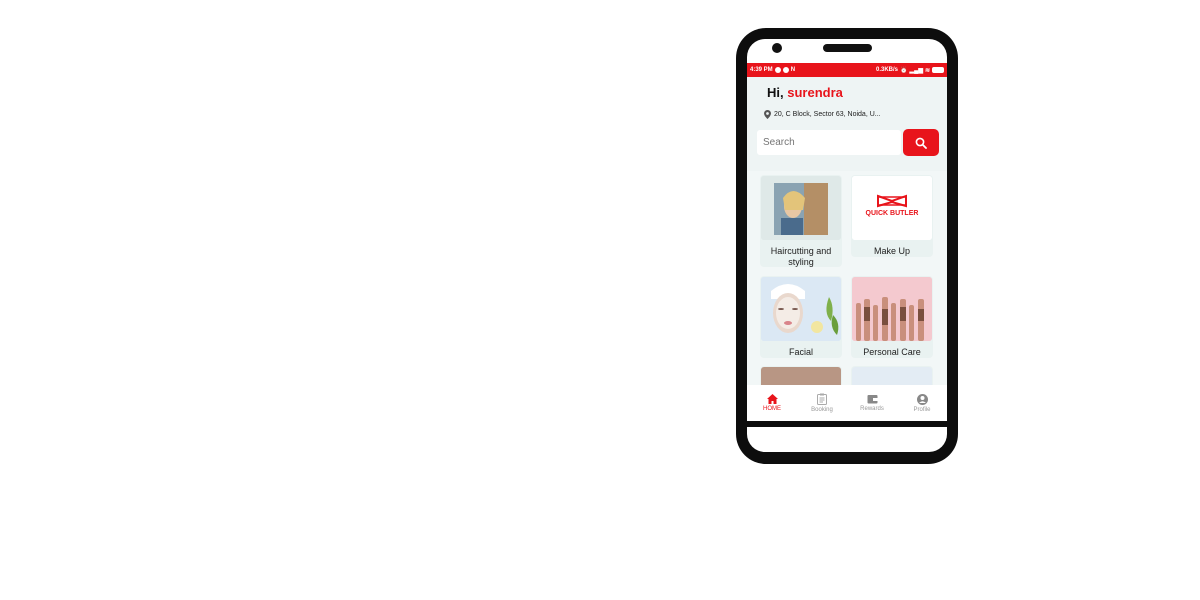 The width and height of the screenshot is (1200, 600). I want to click on category-label: Facial, so click(800, 352).